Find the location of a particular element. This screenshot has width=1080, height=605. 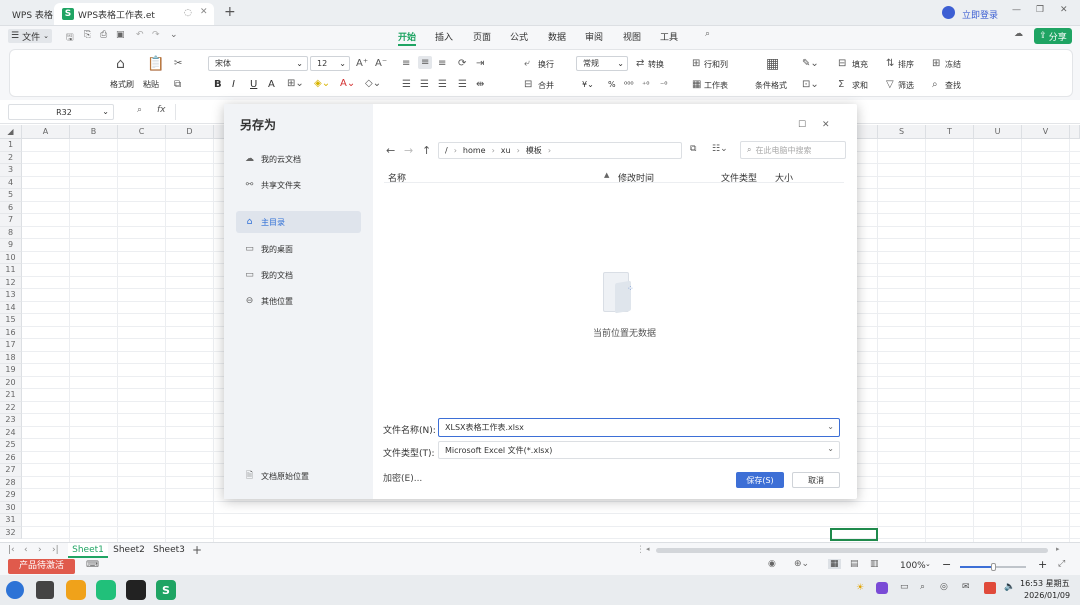

tab-tools: 工具 is located at coordinates (669, 36).